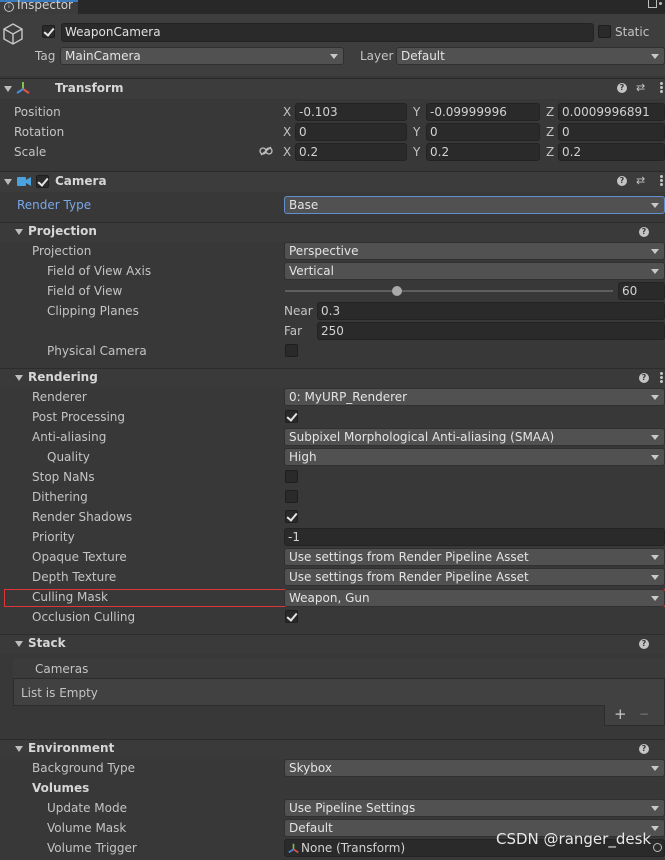  Describe the element at coordinates (474, 598) in the screenshot. I see `culling-mask-dropdown: Weapon, Gun` at that location.